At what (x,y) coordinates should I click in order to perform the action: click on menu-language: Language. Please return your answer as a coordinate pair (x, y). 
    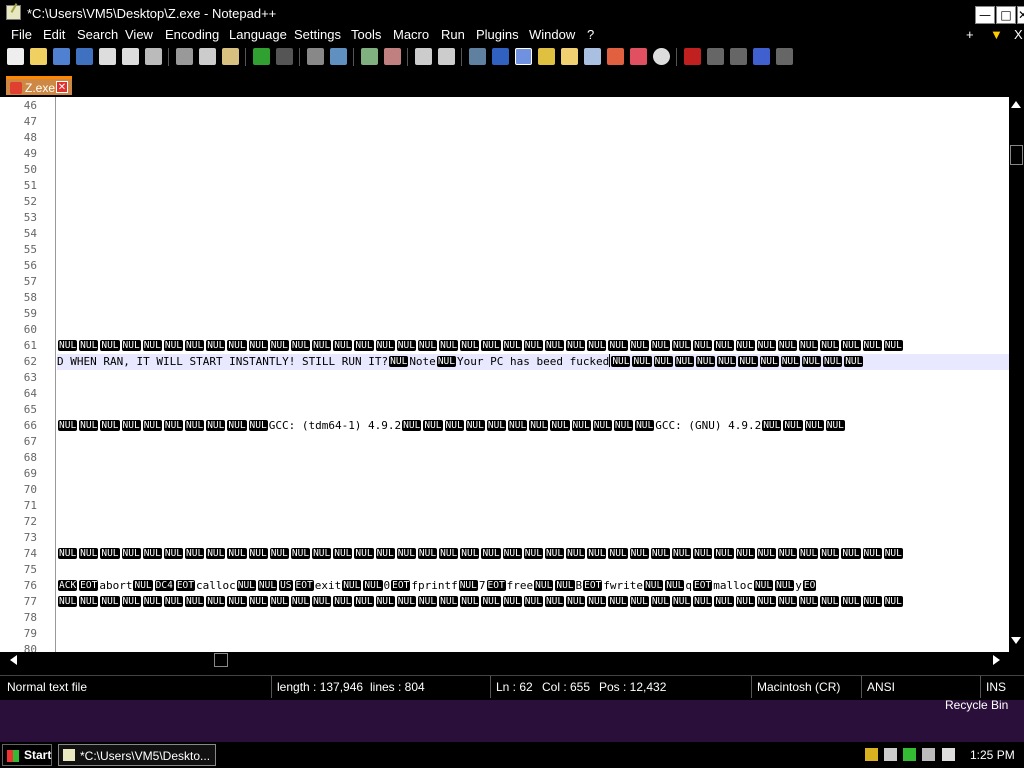
    Looking at the image, I should click on (258, 34).